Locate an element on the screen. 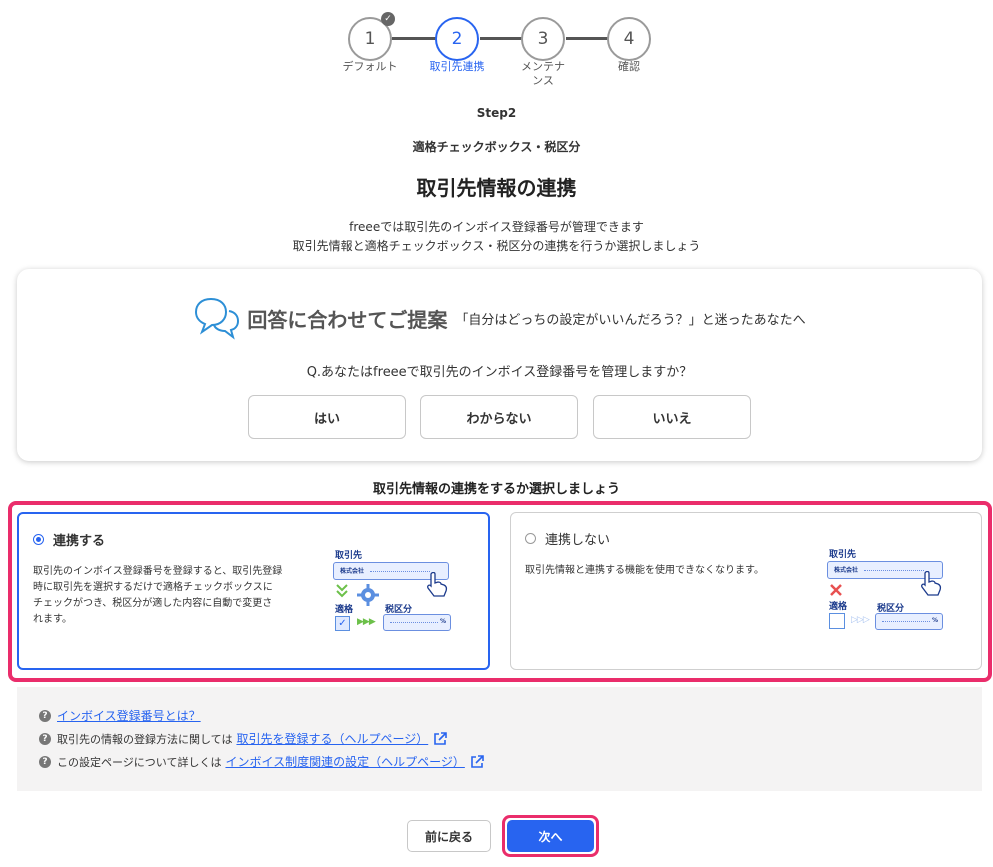  gear-icon is located at coordinates (368, 595).